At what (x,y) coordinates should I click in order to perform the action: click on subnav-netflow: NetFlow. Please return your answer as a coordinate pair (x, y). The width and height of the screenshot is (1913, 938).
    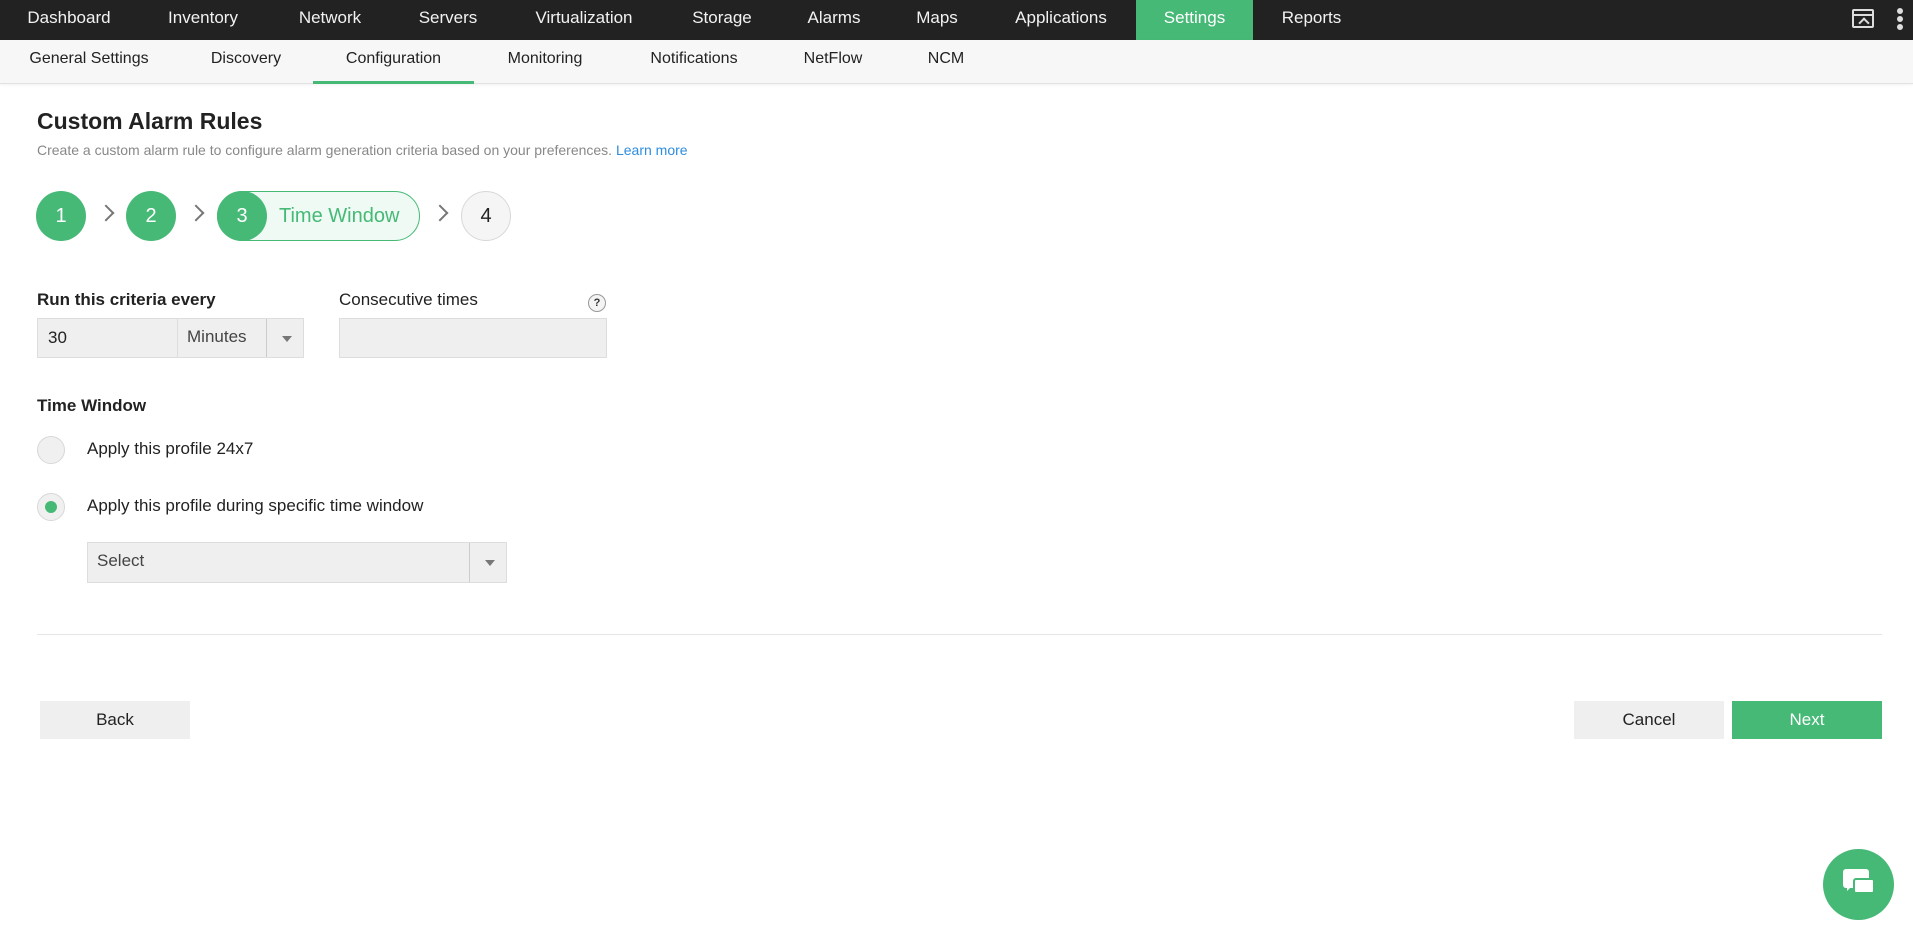
    Looking at the image, I should click on (833, 62).